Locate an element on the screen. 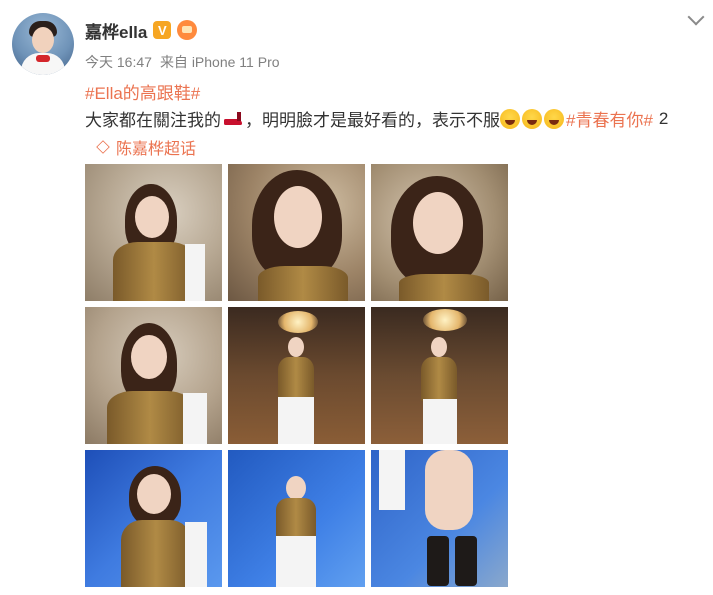 This screenshot has height=595, width=713. avatar is located at coordinates (43, 44).